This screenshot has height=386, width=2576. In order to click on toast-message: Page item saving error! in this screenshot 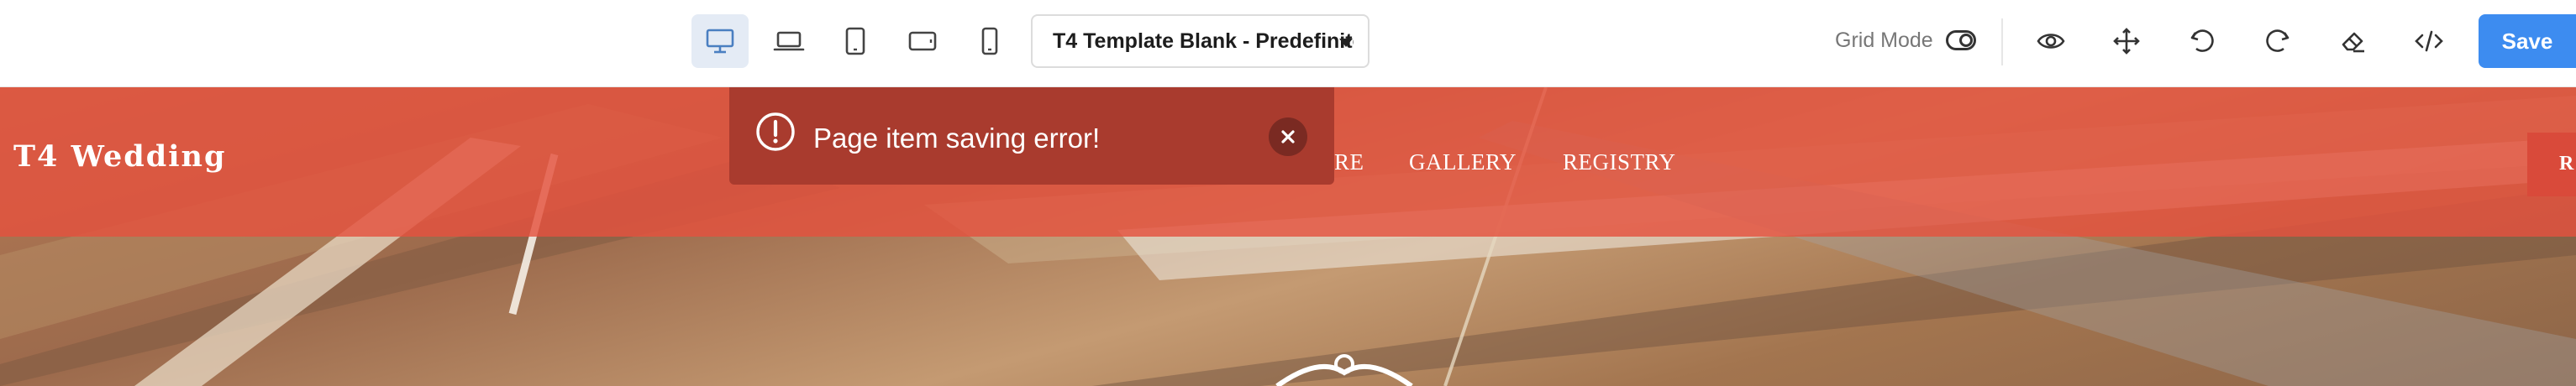, I will do `click(957, 138)`.